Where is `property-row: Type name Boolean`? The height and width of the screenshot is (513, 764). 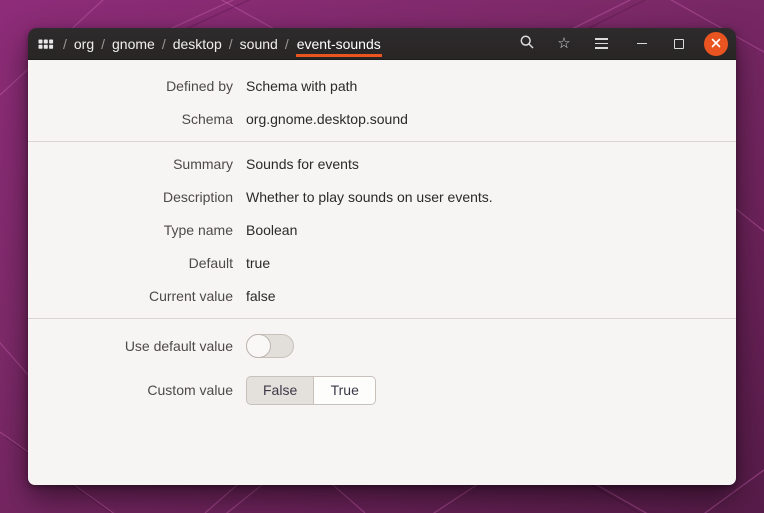
property-row: Type name Boolean is located at coordinates (382, 229).